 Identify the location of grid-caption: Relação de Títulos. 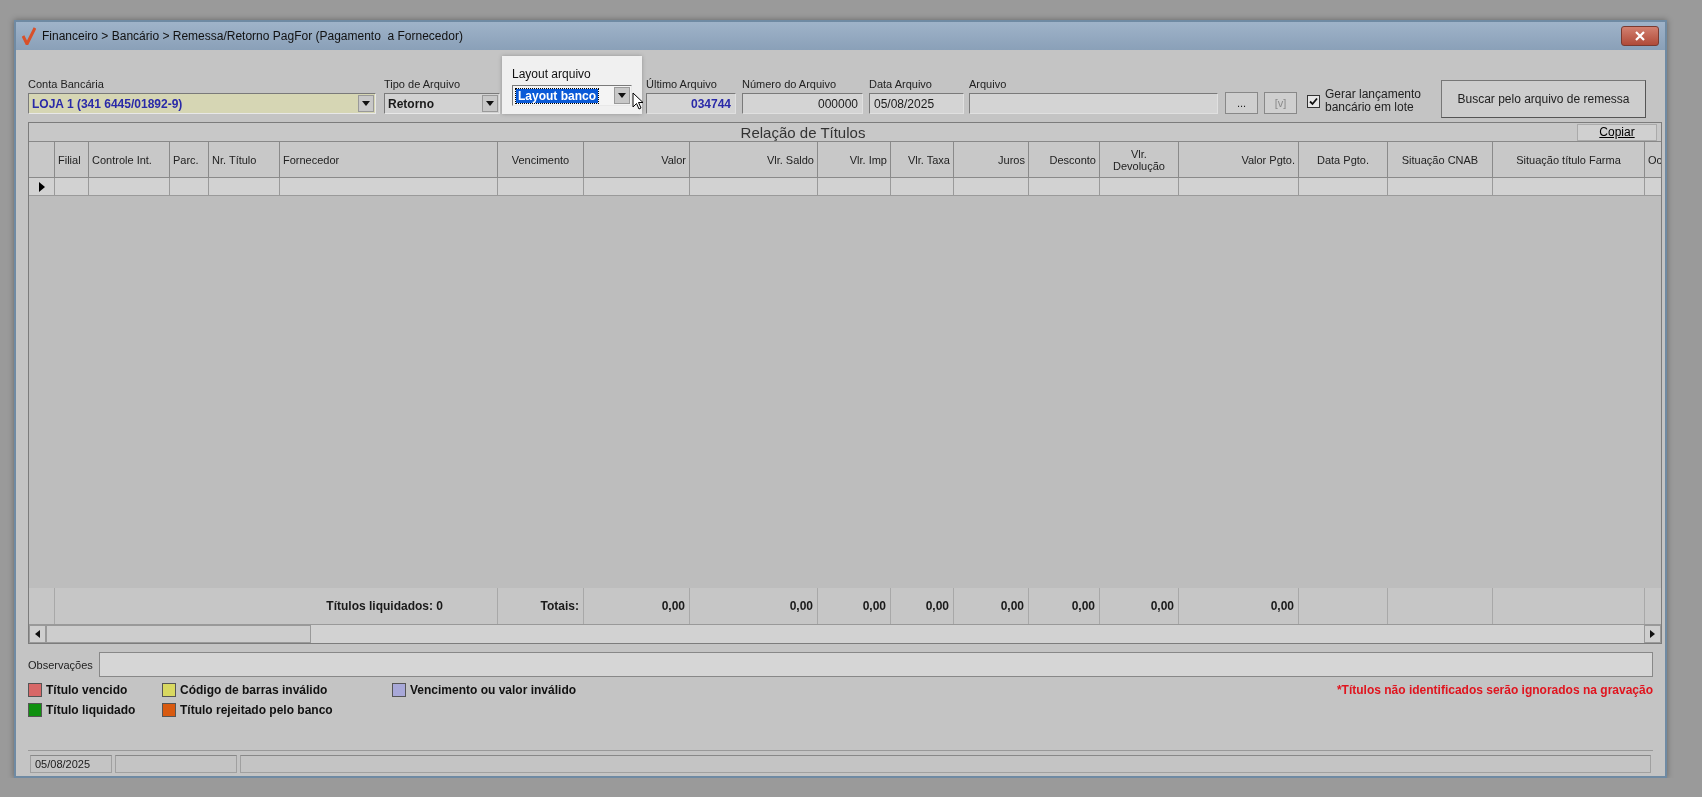
(803, 132).